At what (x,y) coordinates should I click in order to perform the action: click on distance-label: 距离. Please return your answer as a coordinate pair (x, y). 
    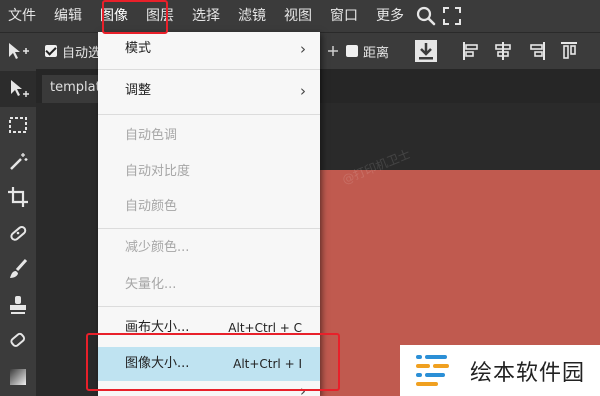
    Looking at the image, I should click on (376, 53).